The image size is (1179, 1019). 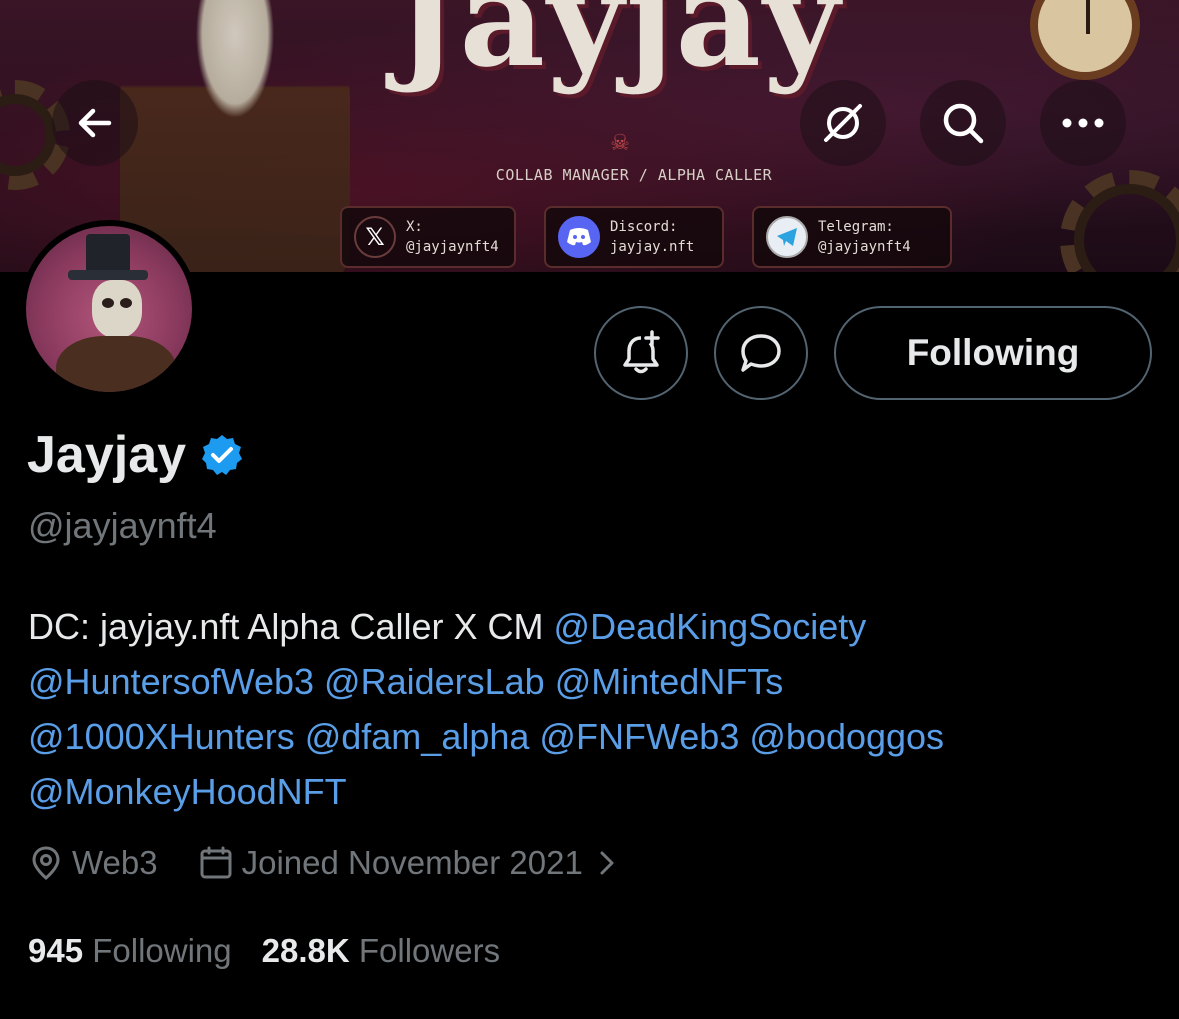 I want to click on avatar-hat, so click(x=108, y=254).